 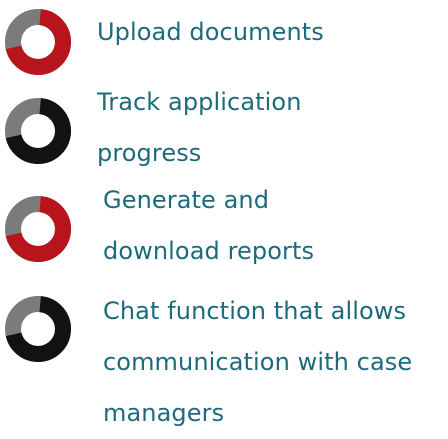 I want to click on feature-label-line: download reports, so click(x=209, y=251).